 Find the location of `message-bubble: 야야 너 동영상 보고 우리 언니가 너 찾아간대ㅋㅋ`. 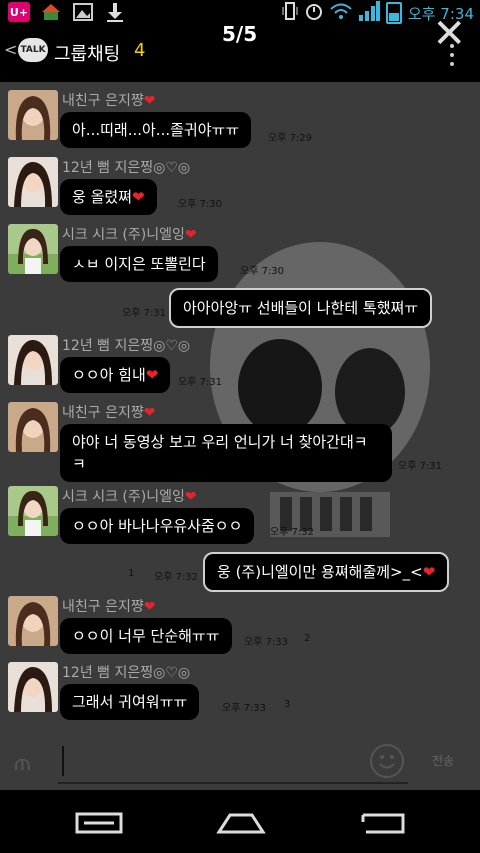

message-bubble: 야야 너 동영상 보고 우리 언니가 너 찾아간대ㅋㅋ is located at coordinates (226, 453).